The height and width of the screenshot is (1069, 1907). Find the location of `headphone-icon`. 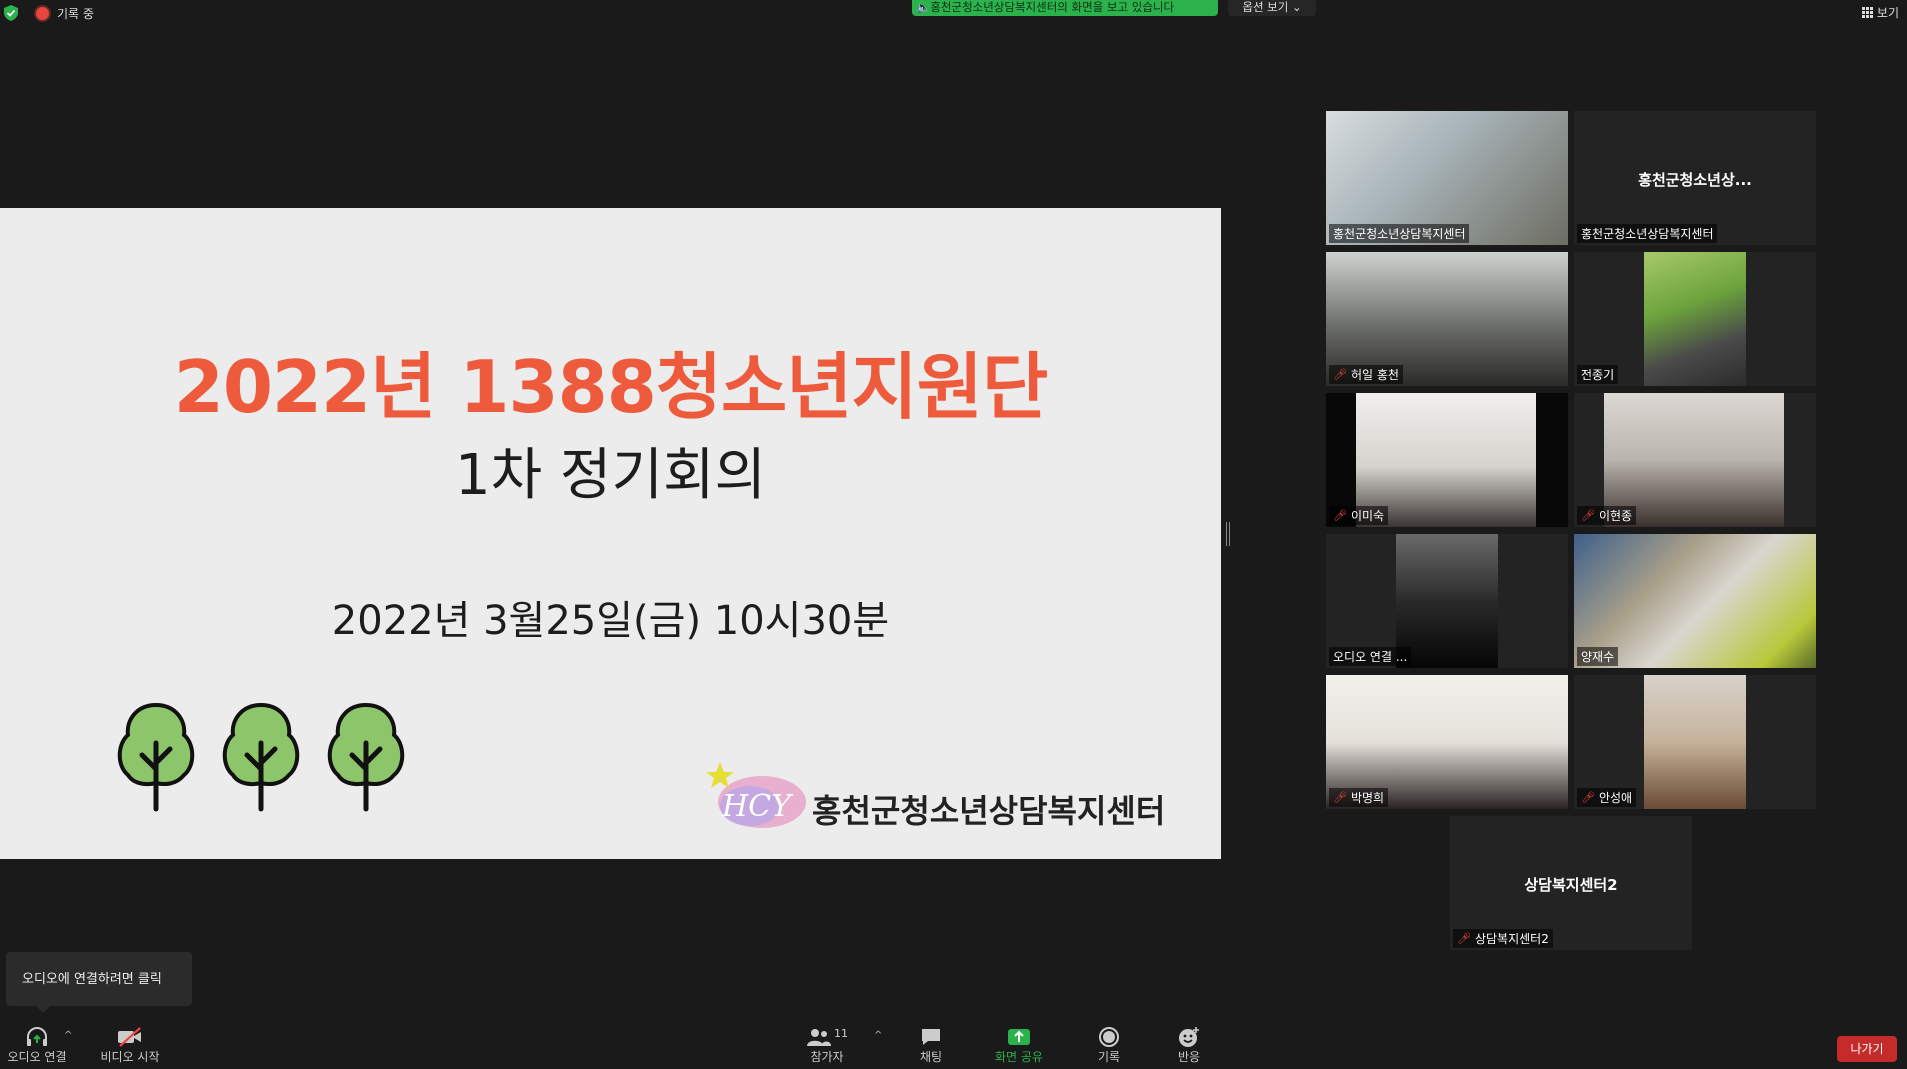

headphone-icon is located at coordinates (37, 1036).